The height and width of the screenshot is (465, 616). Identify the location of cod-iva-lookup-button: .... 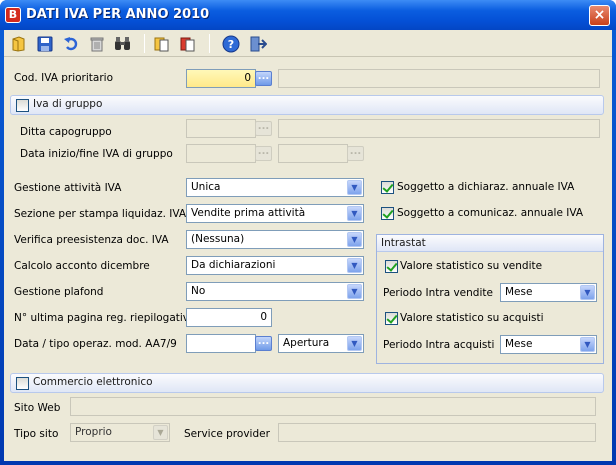
(263, 78).